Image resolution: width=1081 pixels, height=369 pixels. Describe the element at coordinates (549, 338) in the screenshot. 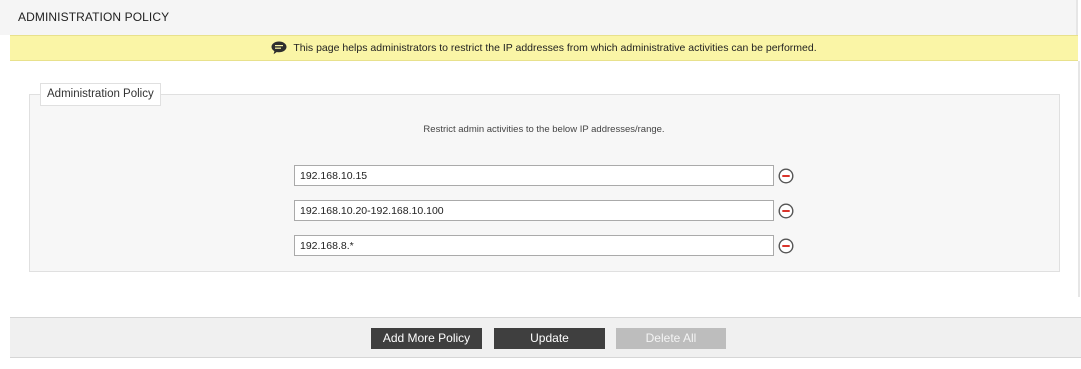

I see `update-button: Update` at that location.